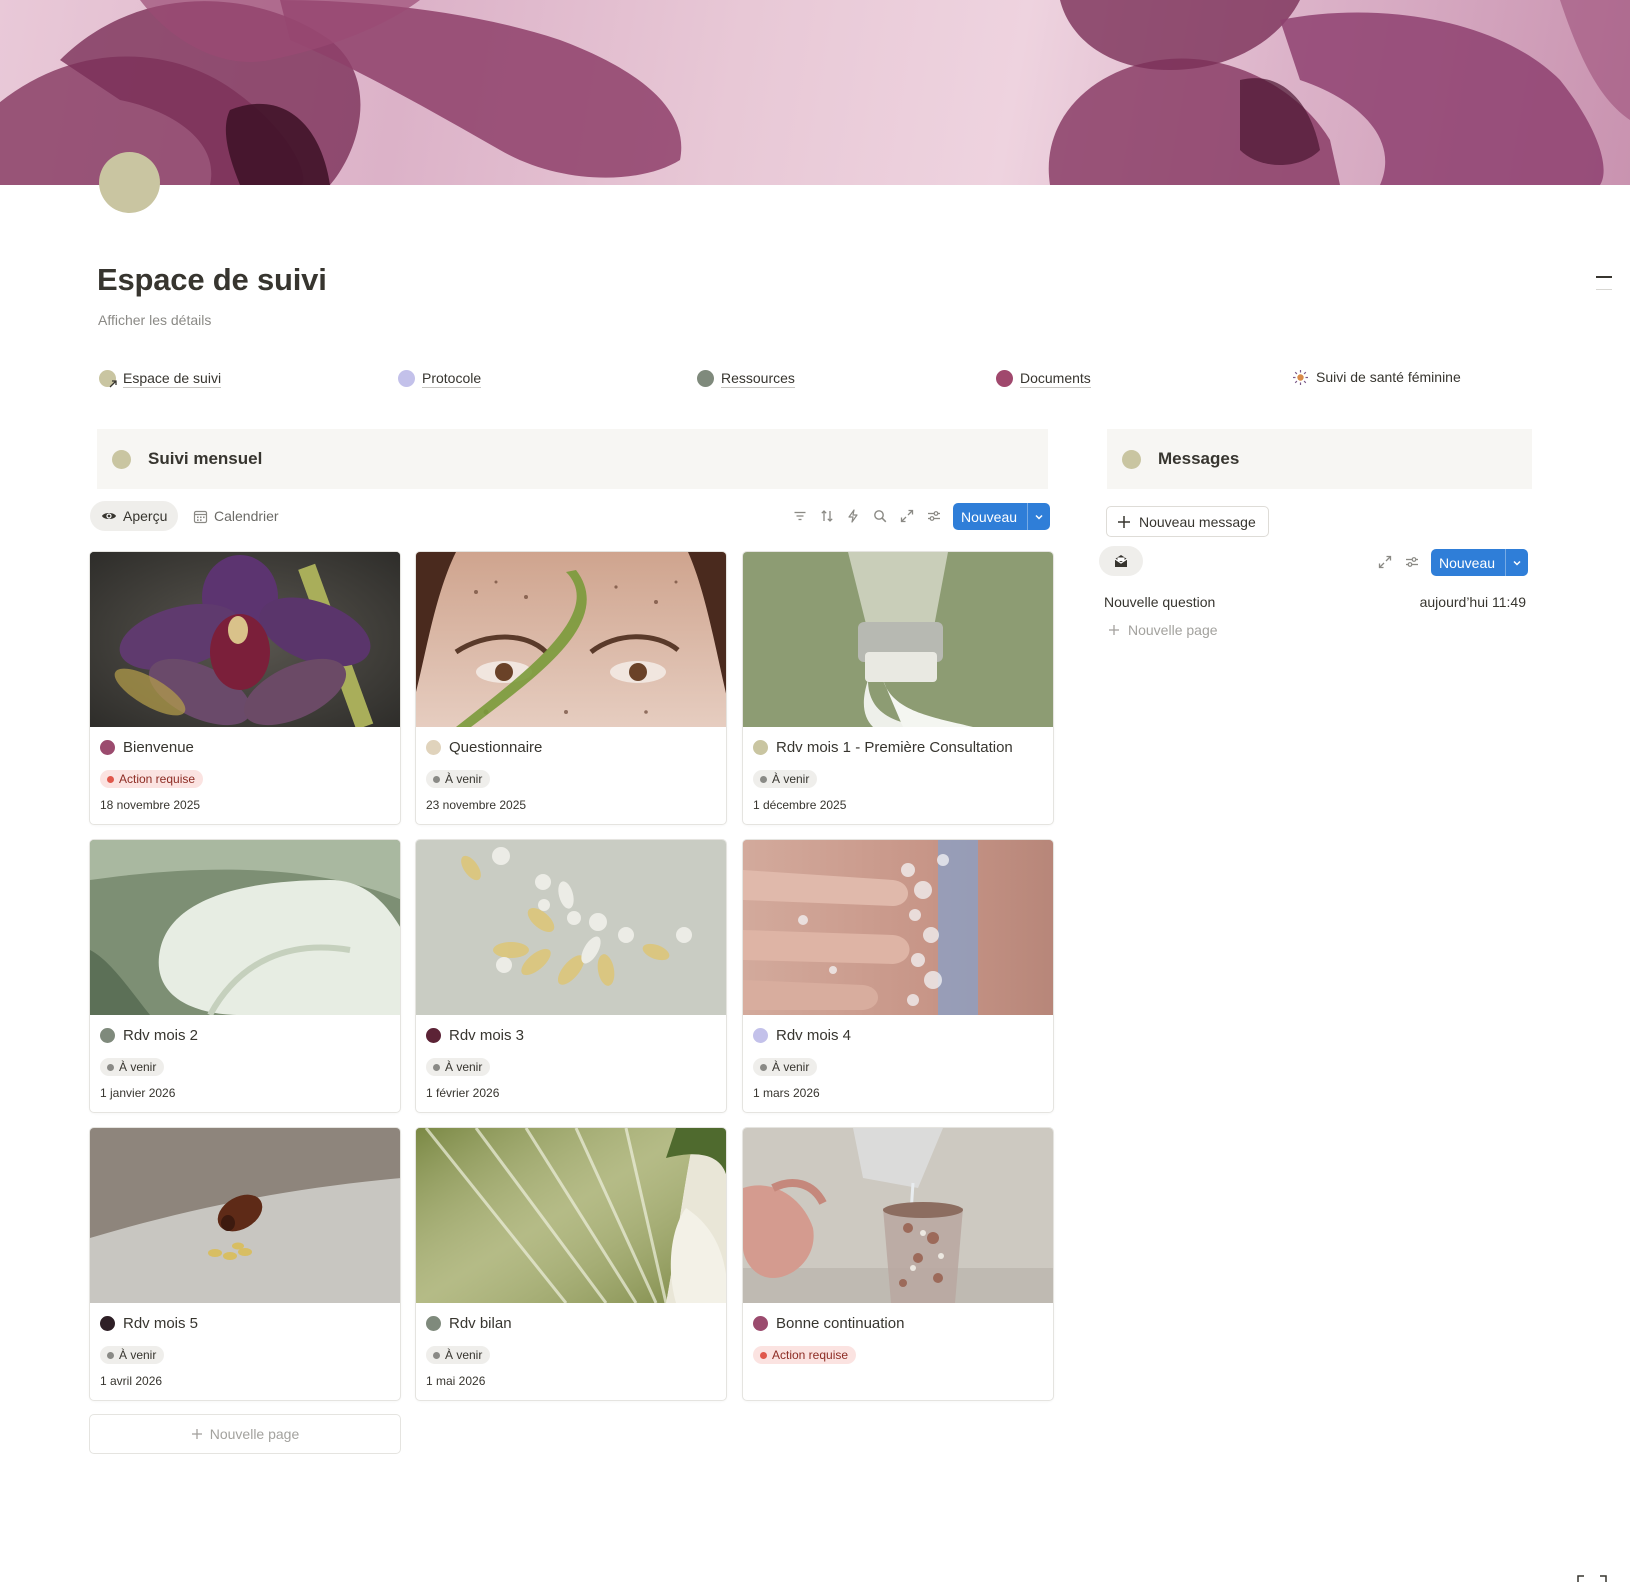  I want to click on show-details-link: Afficher les détails, so click(154, 320).